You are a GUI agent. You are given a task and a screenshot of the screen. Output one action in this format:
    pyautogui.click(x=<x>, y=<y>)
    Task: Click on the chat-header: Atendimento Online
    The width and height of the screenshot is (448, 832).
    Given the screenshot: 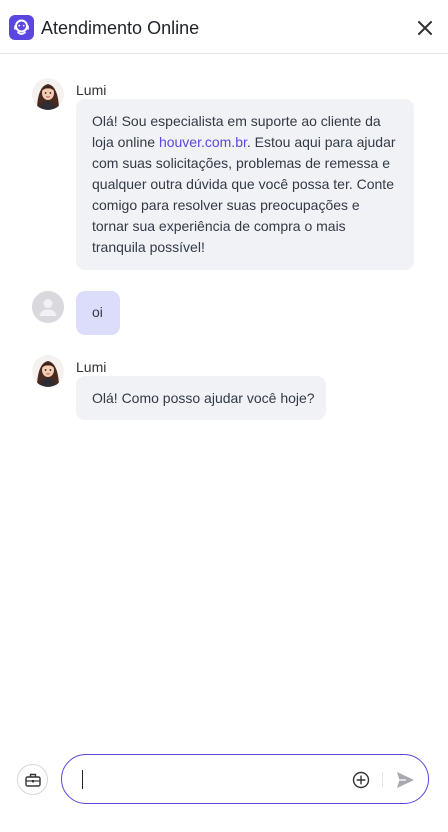 What is the action you would take?
    pyautogui.click(x=224, y=27)
    